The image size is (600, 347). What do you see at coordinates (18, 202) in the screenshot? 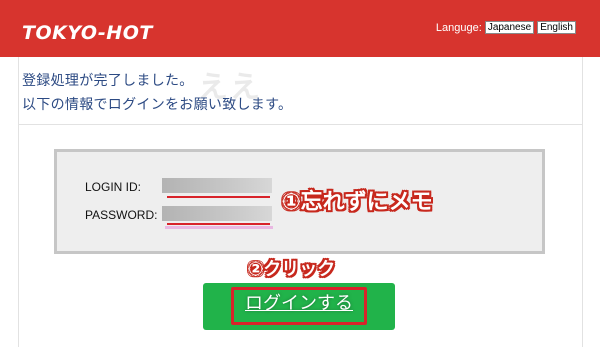
I see `left-border` at bounding box center [18, 202].